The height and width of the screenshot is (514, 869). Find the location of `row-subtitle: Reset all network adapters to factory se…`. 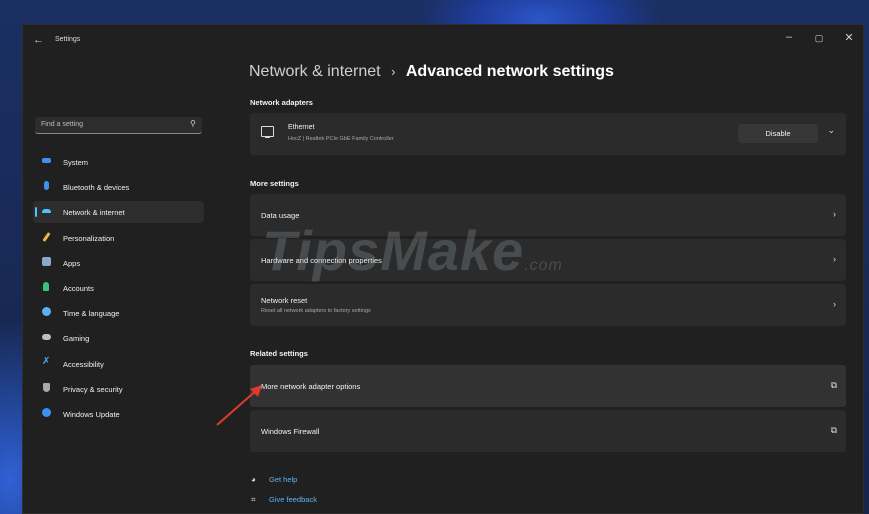

row-subtitle: Reset all network adapters to factory se… is located at coordinates (316, 311).